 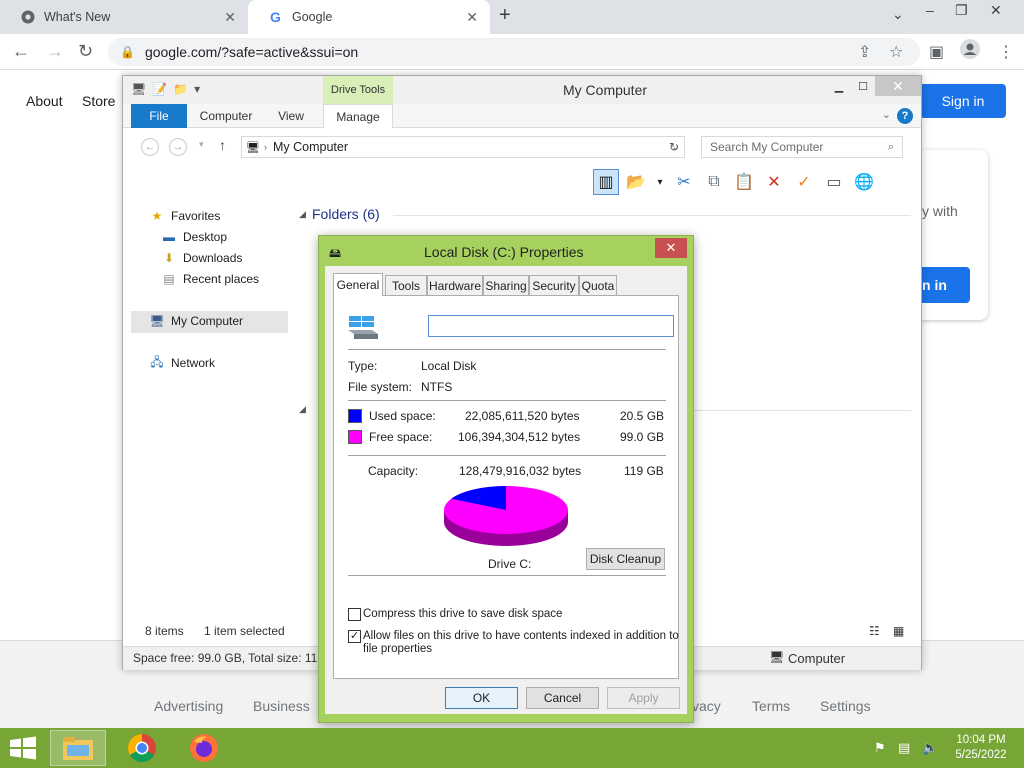 I want to click on action-center-flag-icon: ⚑, so click(x=880, y=748).